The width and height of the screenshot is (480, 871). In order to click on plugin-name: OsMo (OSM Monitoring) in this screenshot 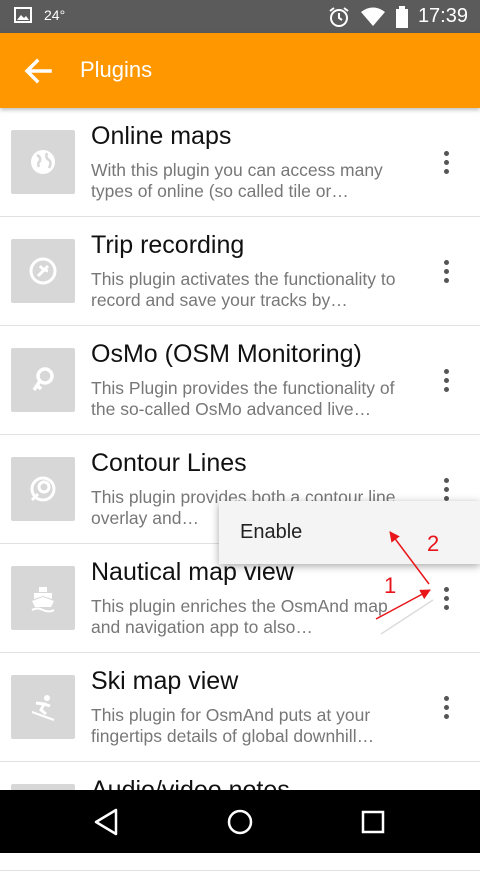, I will do `click(226, 354)`.